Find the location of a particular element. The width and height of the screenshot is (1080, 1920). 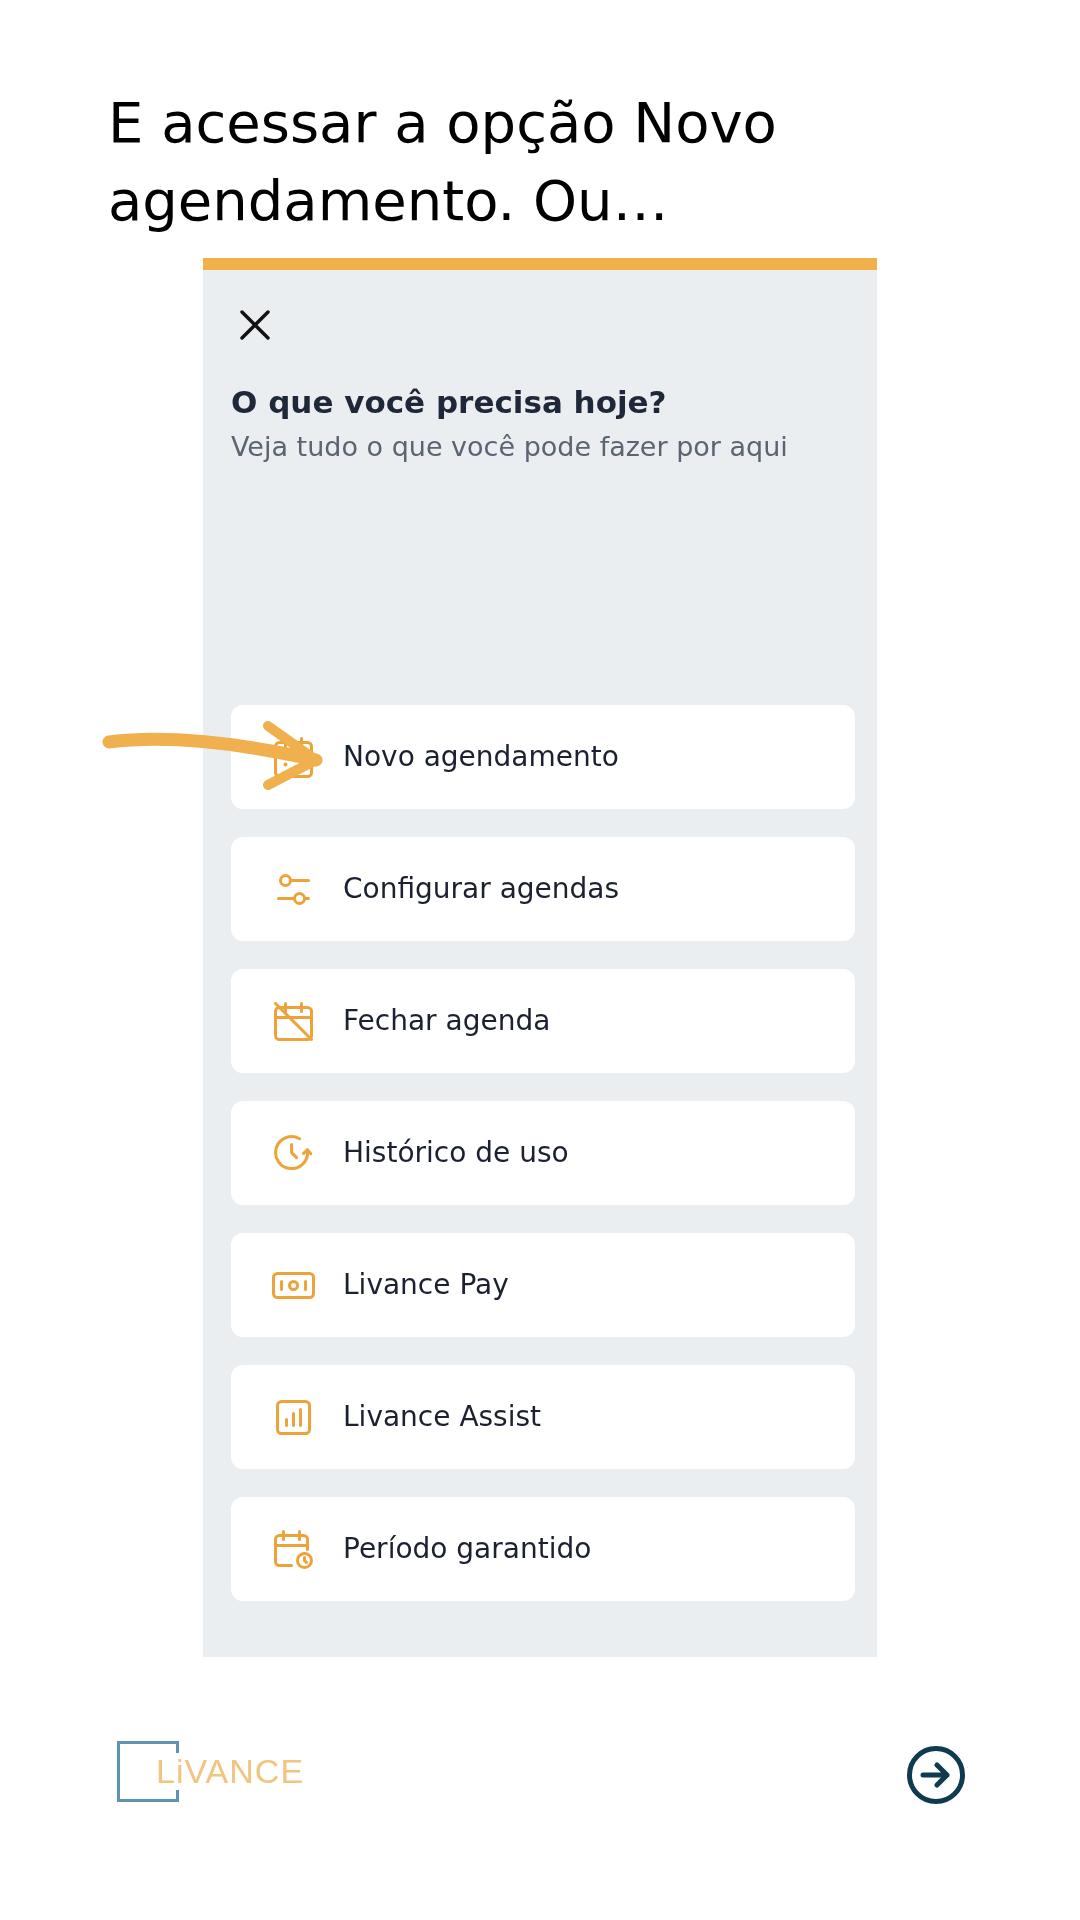

menu-item: Histórico de uso is located at coordinates (543, 1153).